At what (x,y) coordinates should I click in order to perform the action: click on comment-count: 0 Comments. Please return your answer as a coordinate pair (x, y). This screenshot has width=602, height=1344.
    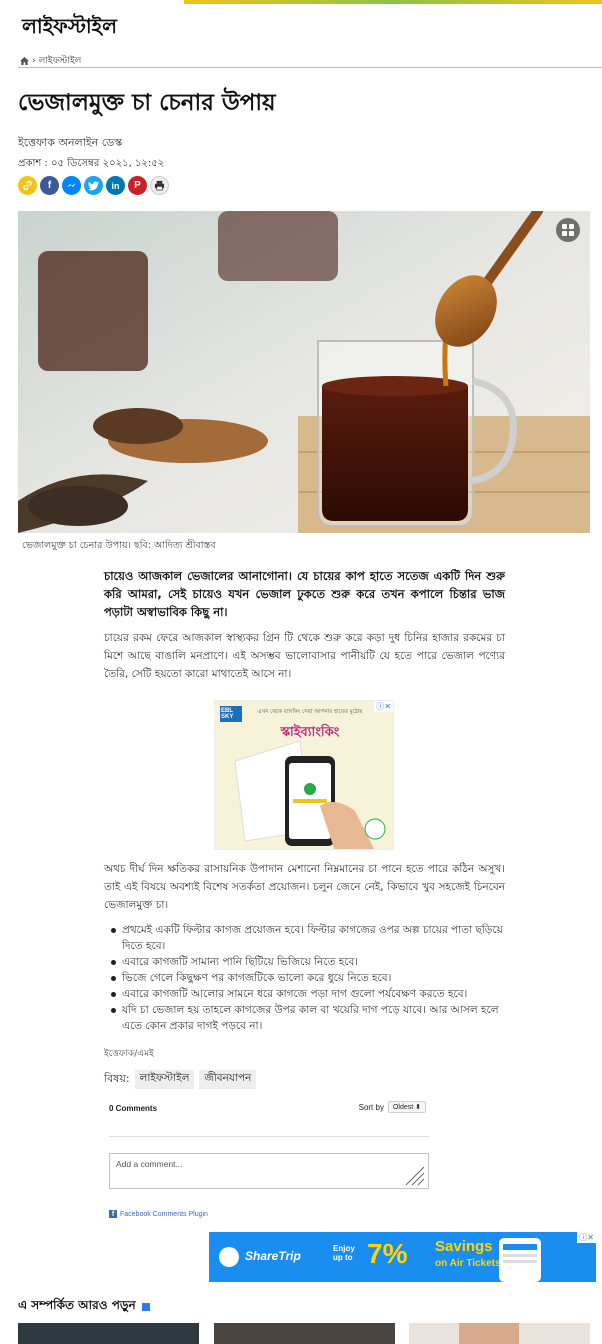
    Looking at the image, I should click on (133, 1108).